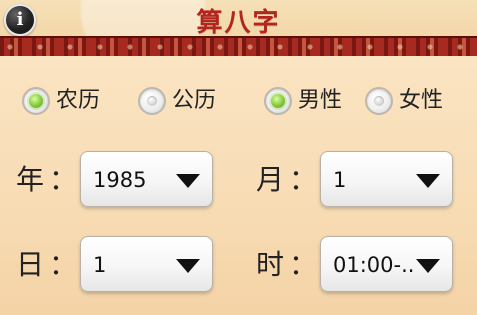 This screenshot has height=315, width=477. I want to click on radio-lunar-calendar: 农历, so click(61, 101).